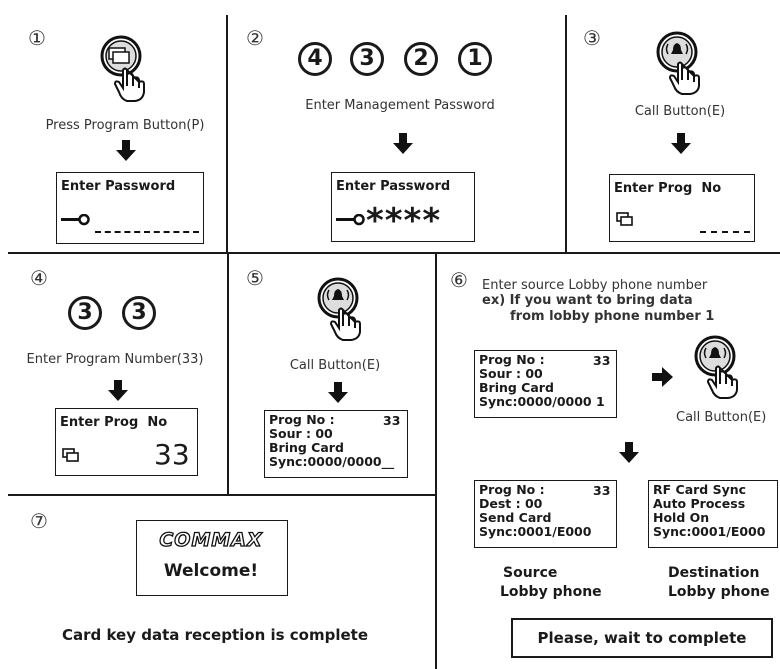  I want to click on step-caption: Enter source Lobby phone number, so click(595, 285).